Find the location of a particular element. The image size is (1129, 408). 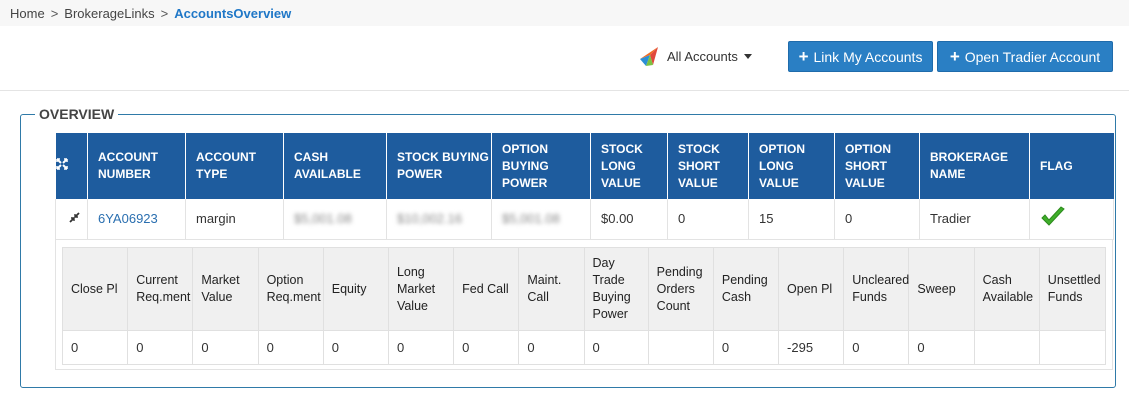

header-fed-call: Fed Call is located at coordinates (486, 289).